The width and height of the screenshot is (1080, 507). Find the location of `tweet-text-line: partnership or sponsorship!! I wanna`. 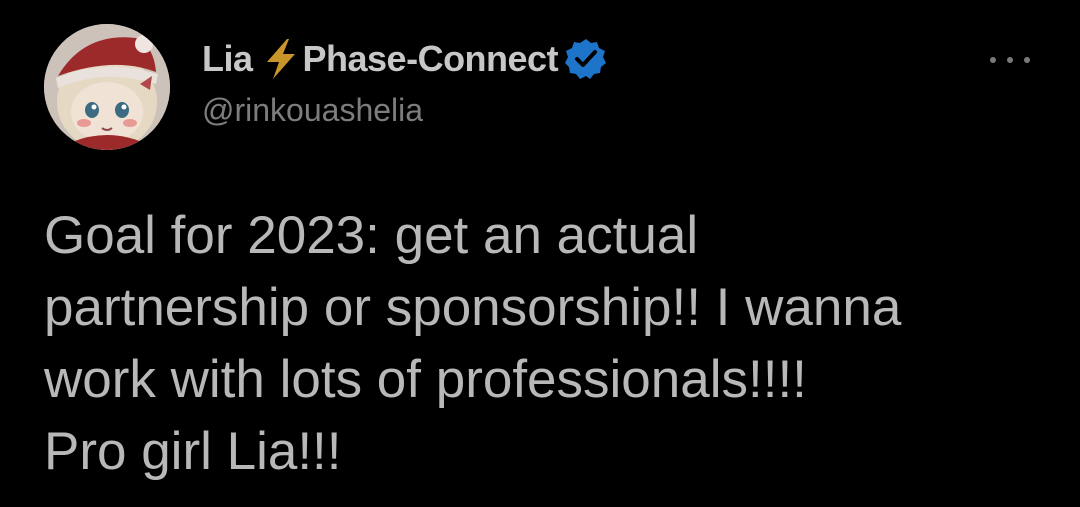

tweet-text-line: partnership or sponsorship!! I wanna is located at coordinates (473, 307).